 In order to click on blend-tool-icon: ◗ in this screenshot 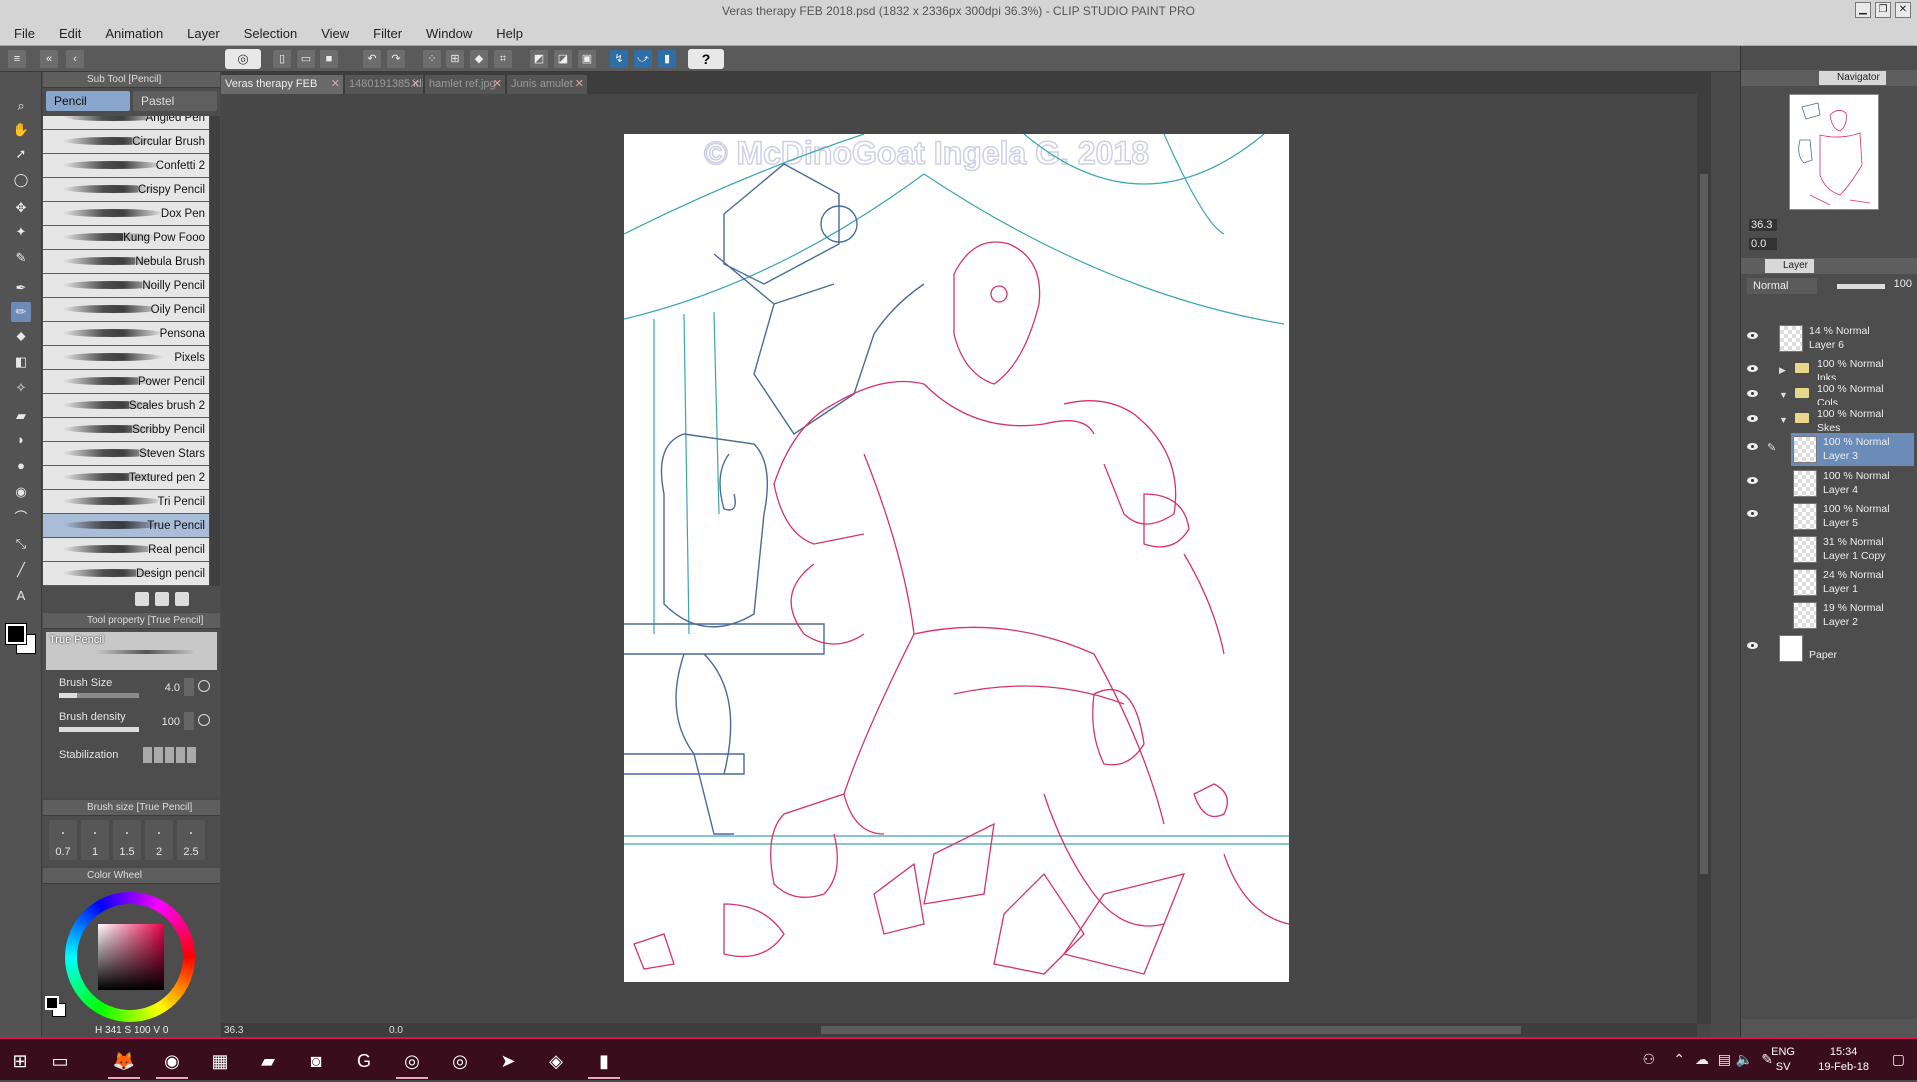, I will do `click(21, 440)`.